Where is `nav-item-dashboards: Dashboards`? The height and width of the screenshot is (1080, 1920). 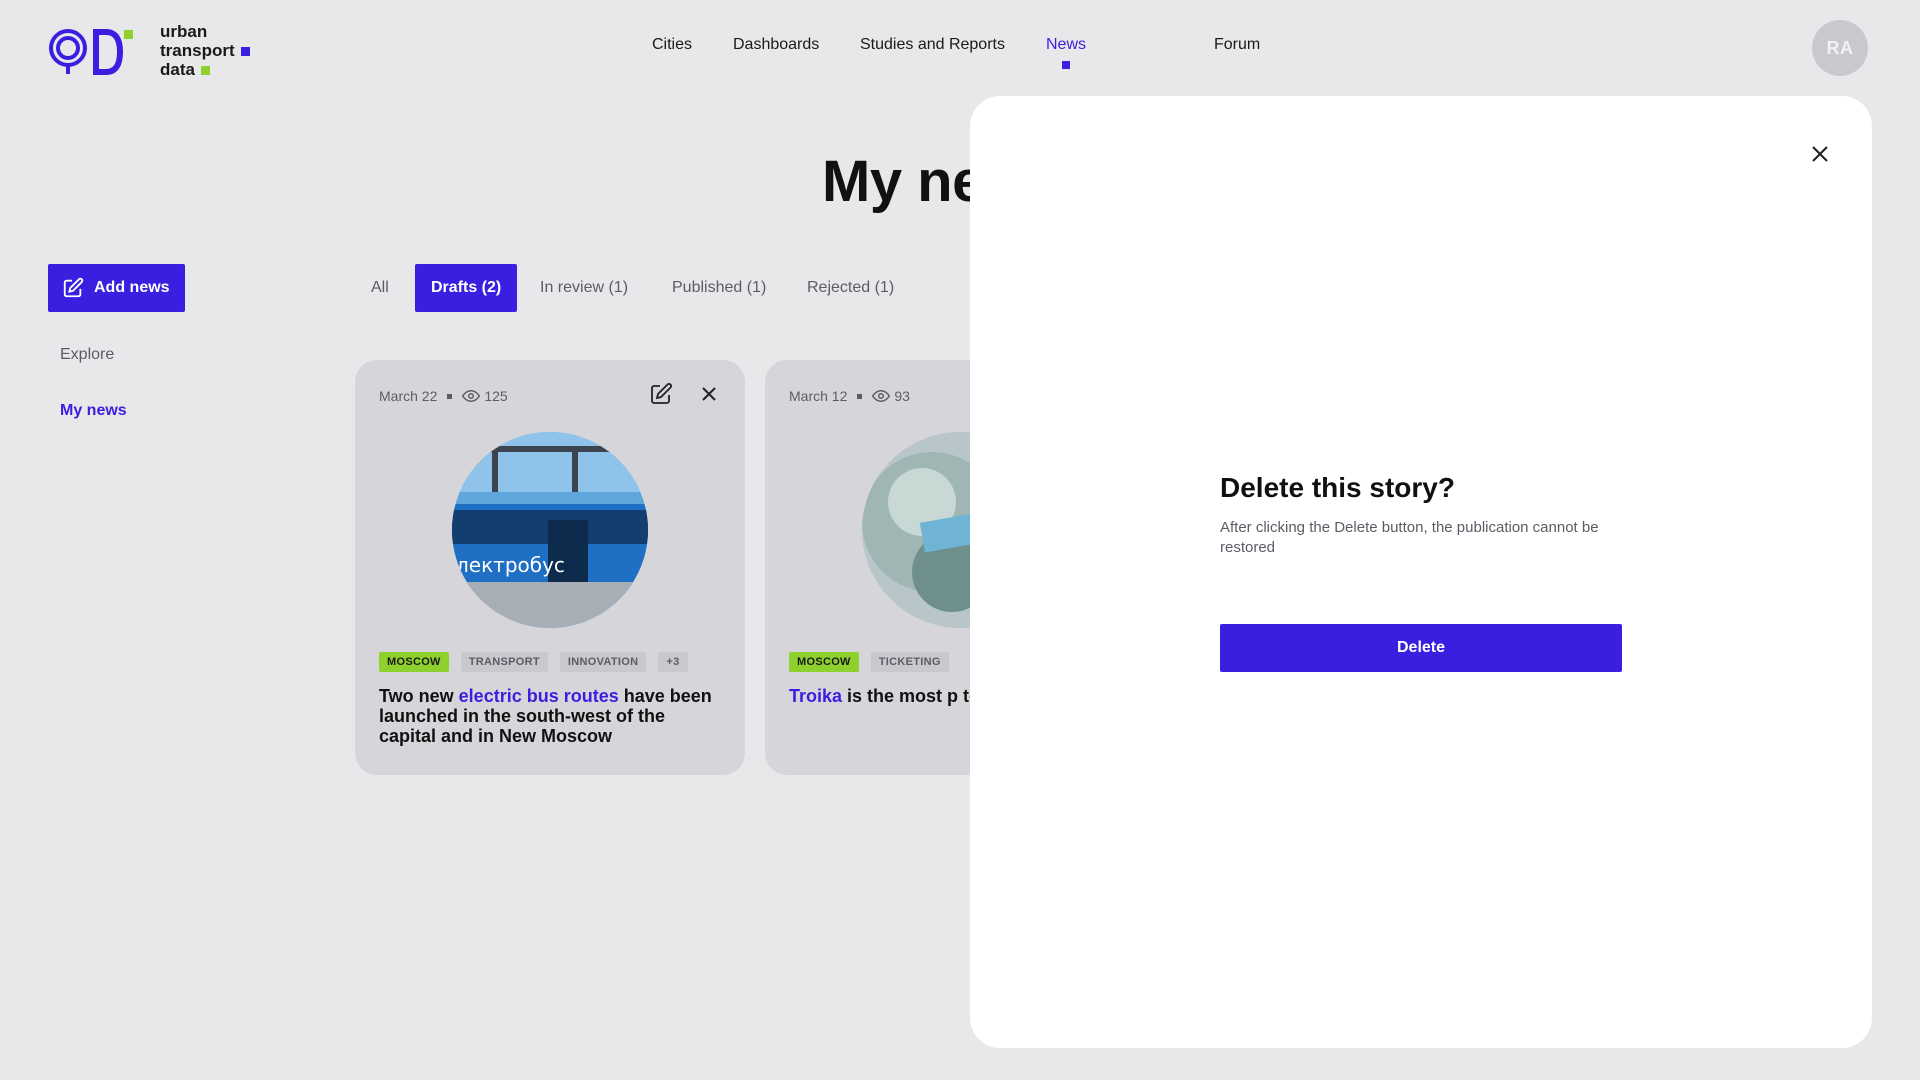 nav-item-dashboards: Dashboards is located at coordinates (776, 45).